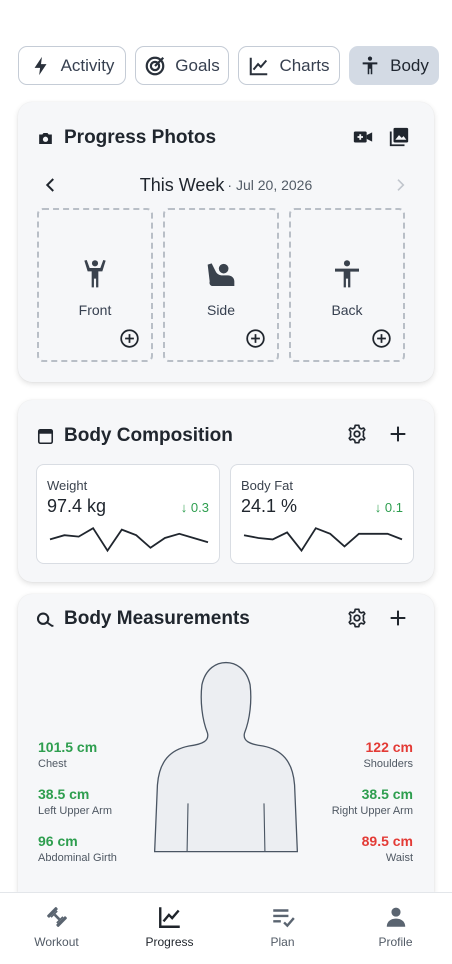  I want to click on camera-icon, so click(45, 138).